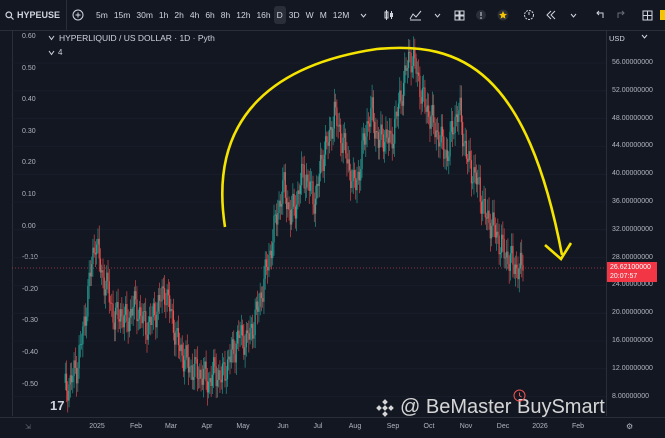 The image size is (665, 438). I want to click on symbol-search: HYPEUSE, so click(34, 15).